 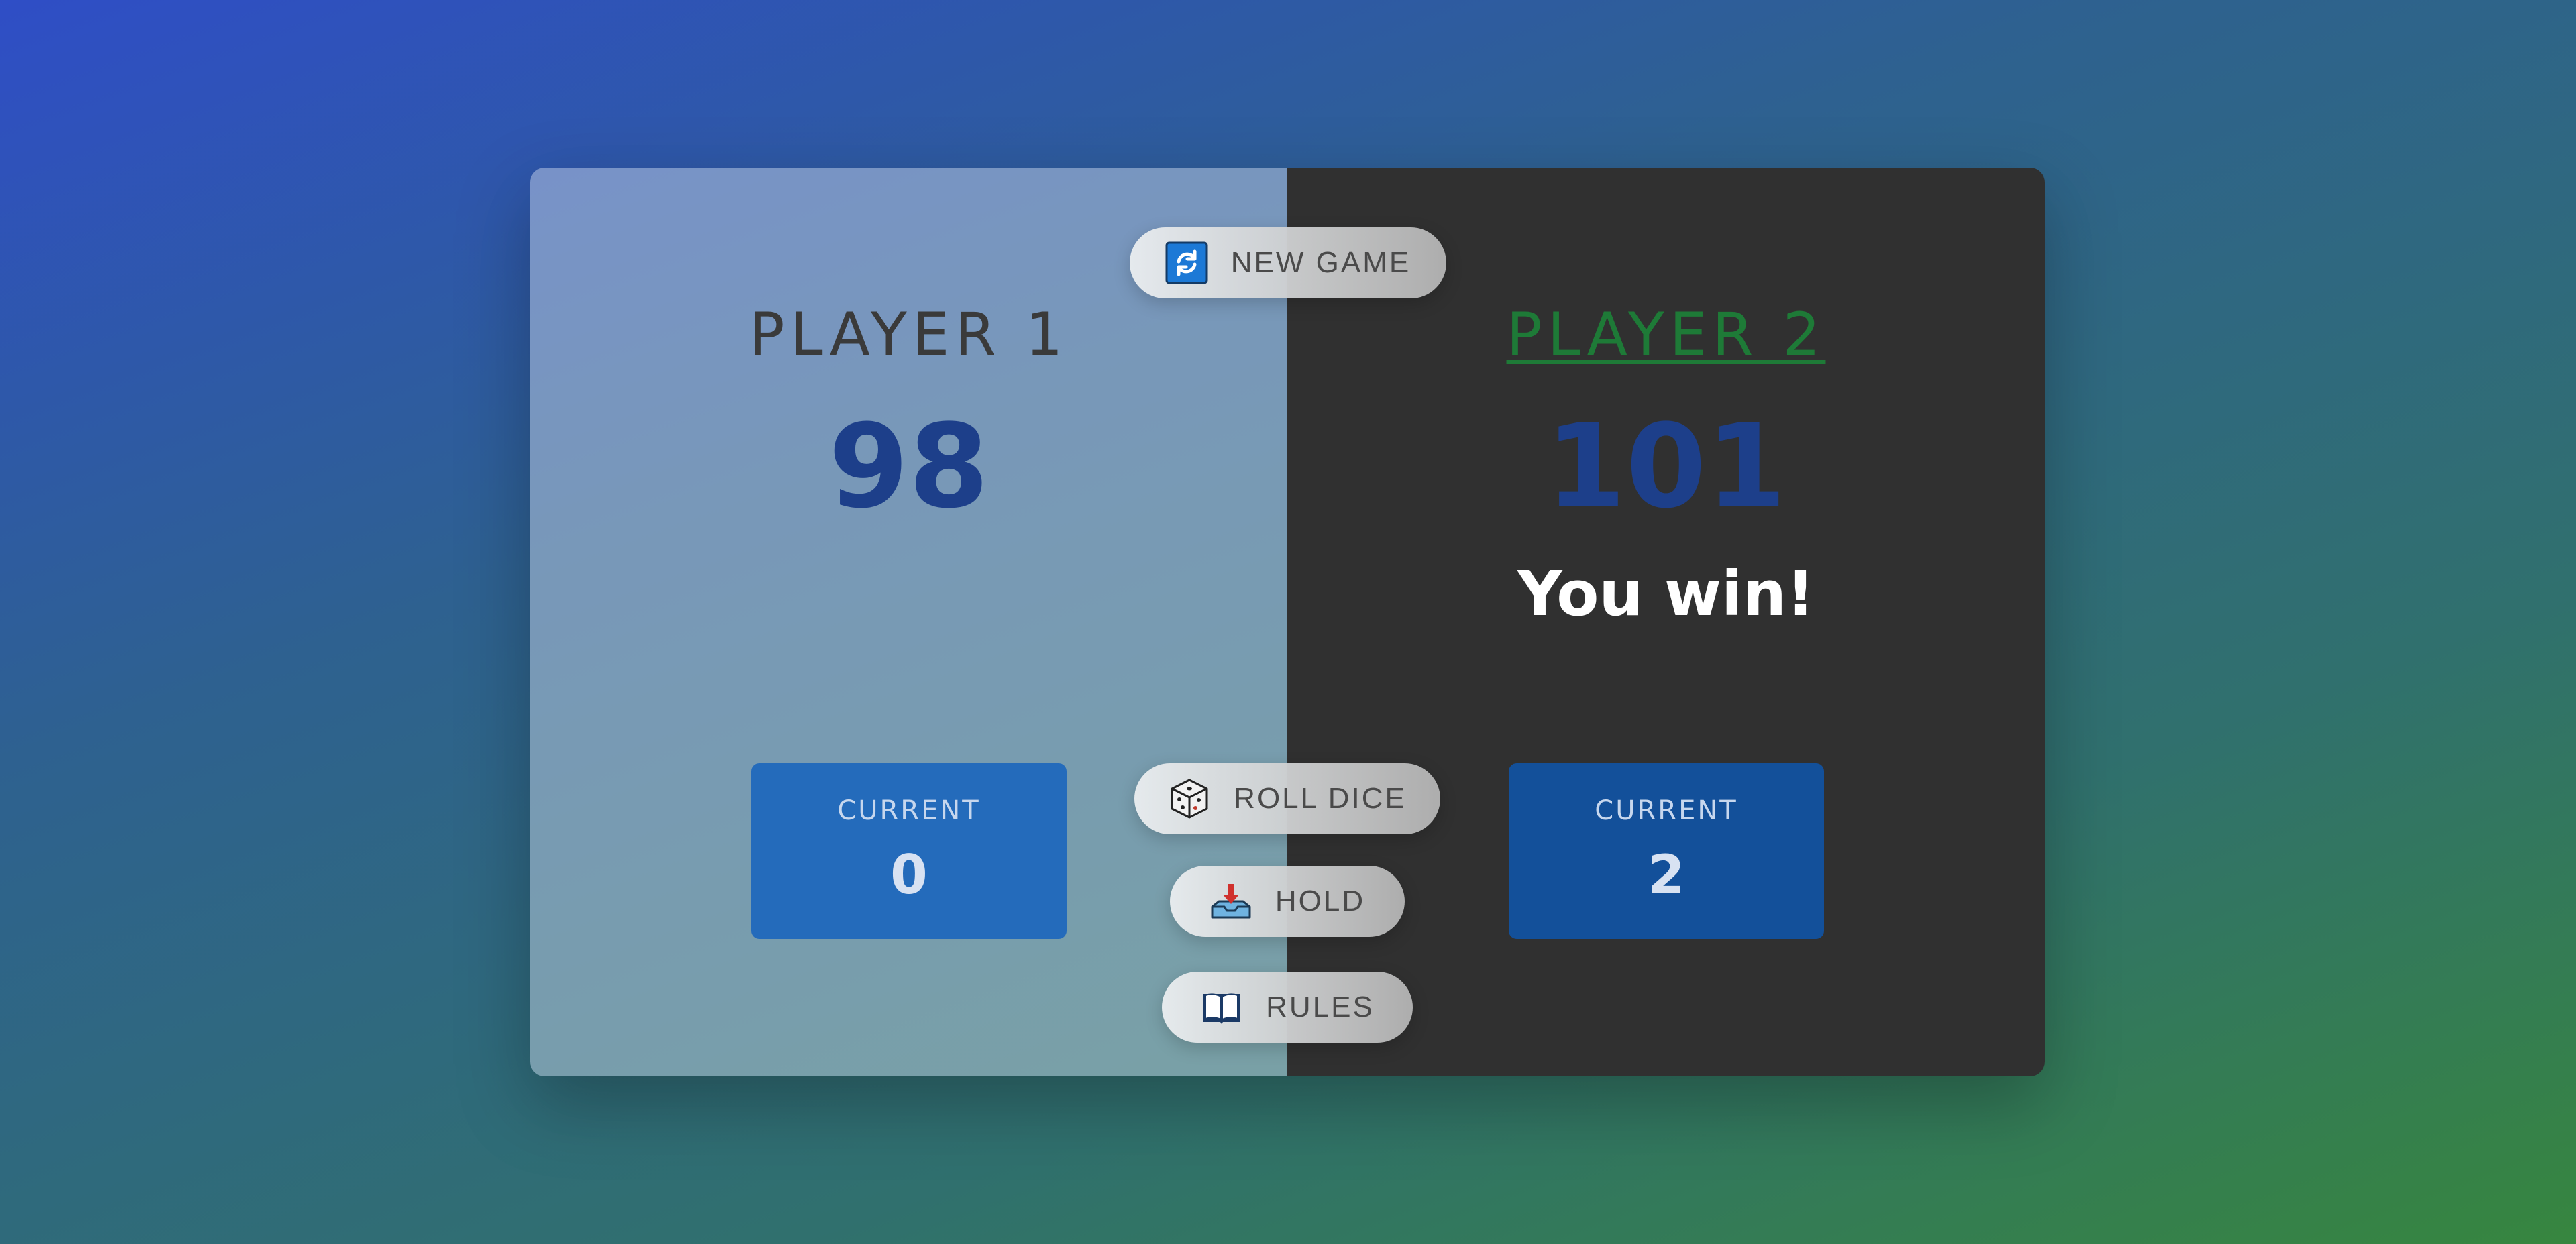 What do you see at coordinates (1320, 901) in the screenshot?
I see `hold-label: HOLD` at bounding box center [1320, 901].